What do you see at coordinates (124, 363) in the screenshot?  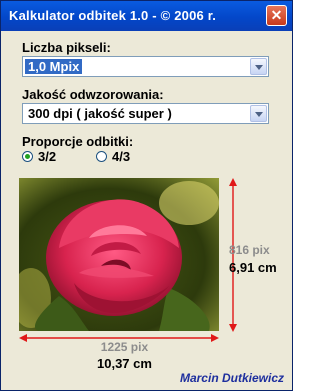 I see `width-cm: 10,37 cm` at bounding box center [124, 363].